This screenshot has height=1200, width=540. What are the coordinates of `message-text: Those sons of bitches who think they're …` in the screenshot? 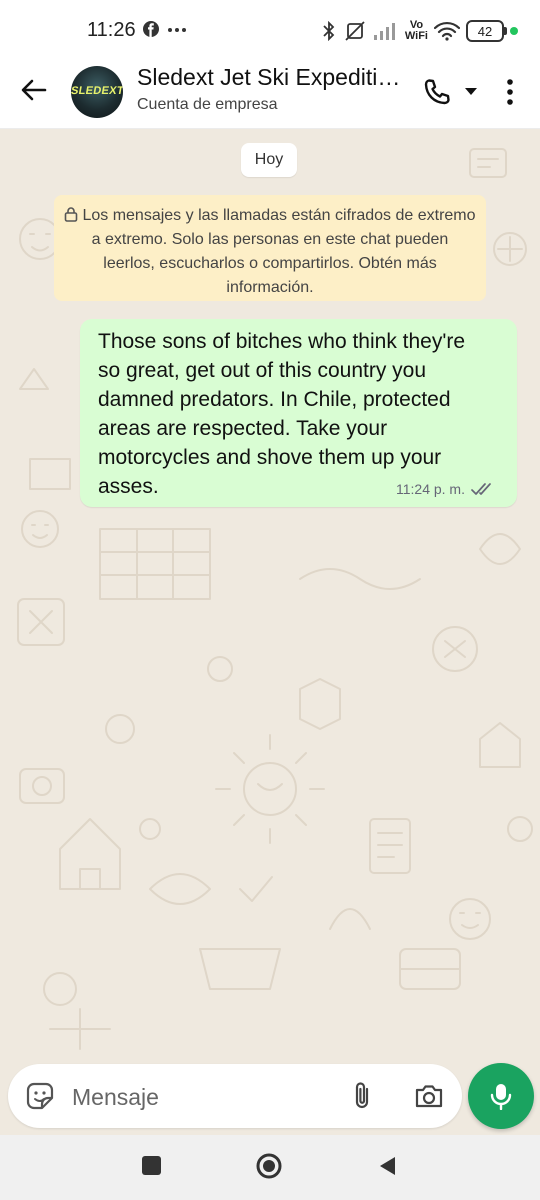 It's located at (282, 414).